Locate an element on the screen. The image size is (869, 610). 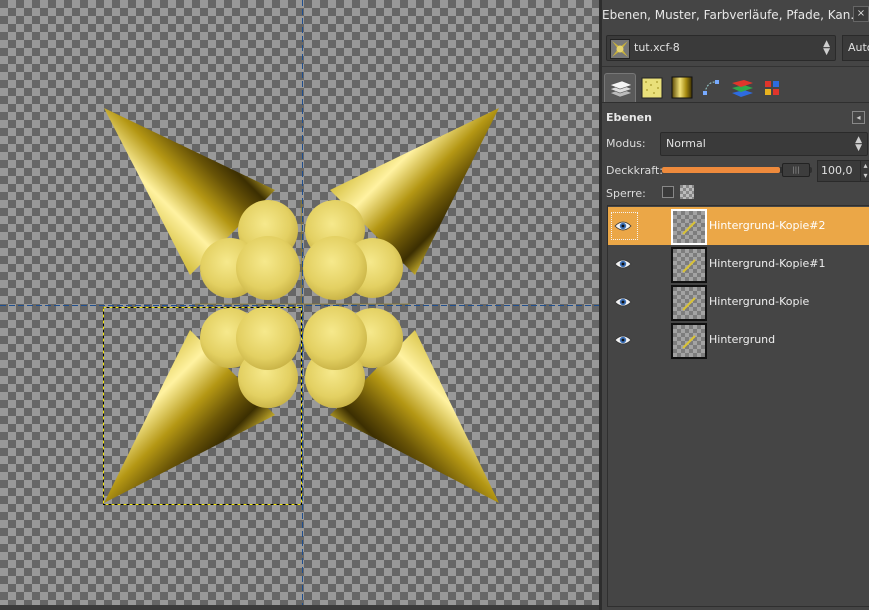
pattern-icon is located at coordinates (652, 88).